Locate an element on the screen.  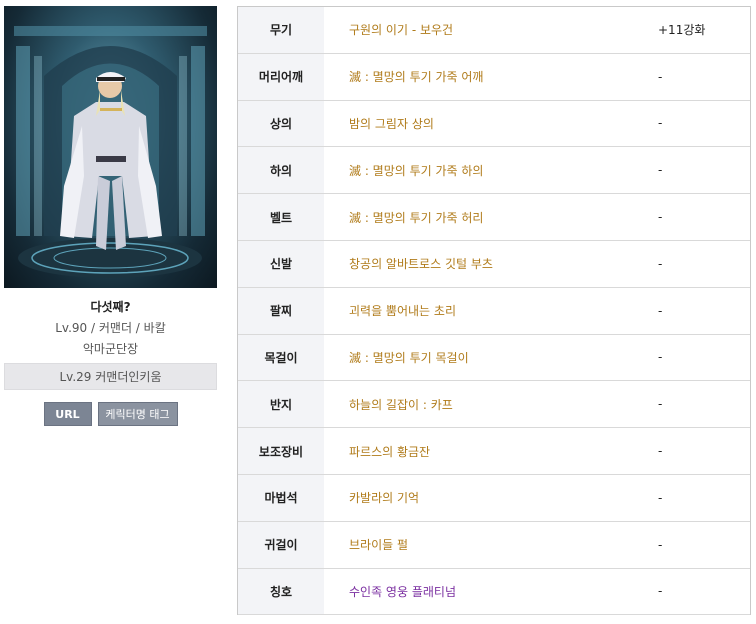
equipment-row: 팔찌 괴력을 뿜어내는 초리 - is located at coordinates (494, 311).